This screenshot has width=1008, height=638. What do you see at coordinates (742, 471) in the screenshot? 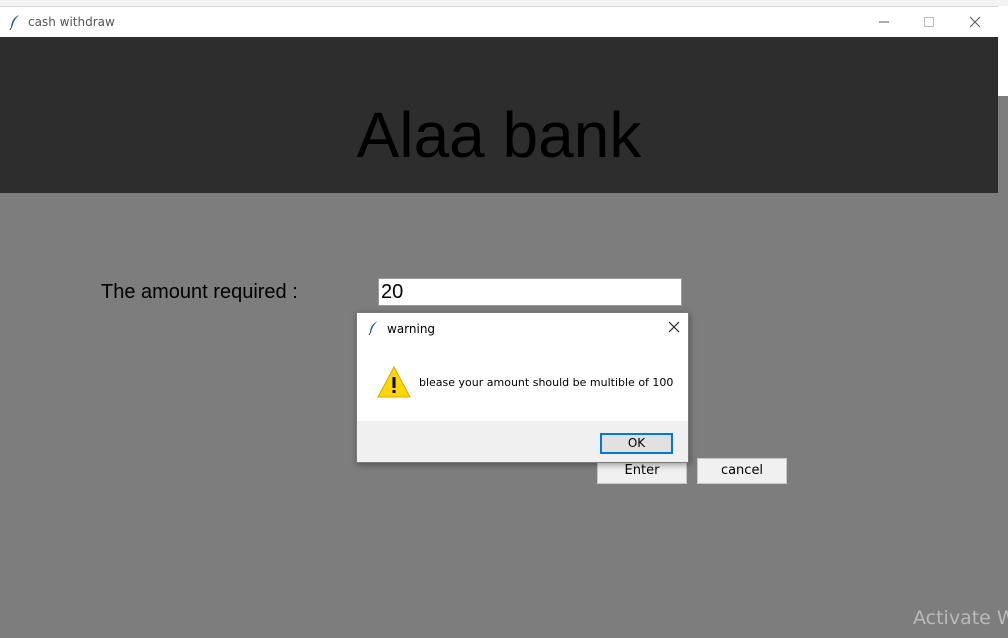
I see `cancel-button: cancel` at bounding box center [742, 471].